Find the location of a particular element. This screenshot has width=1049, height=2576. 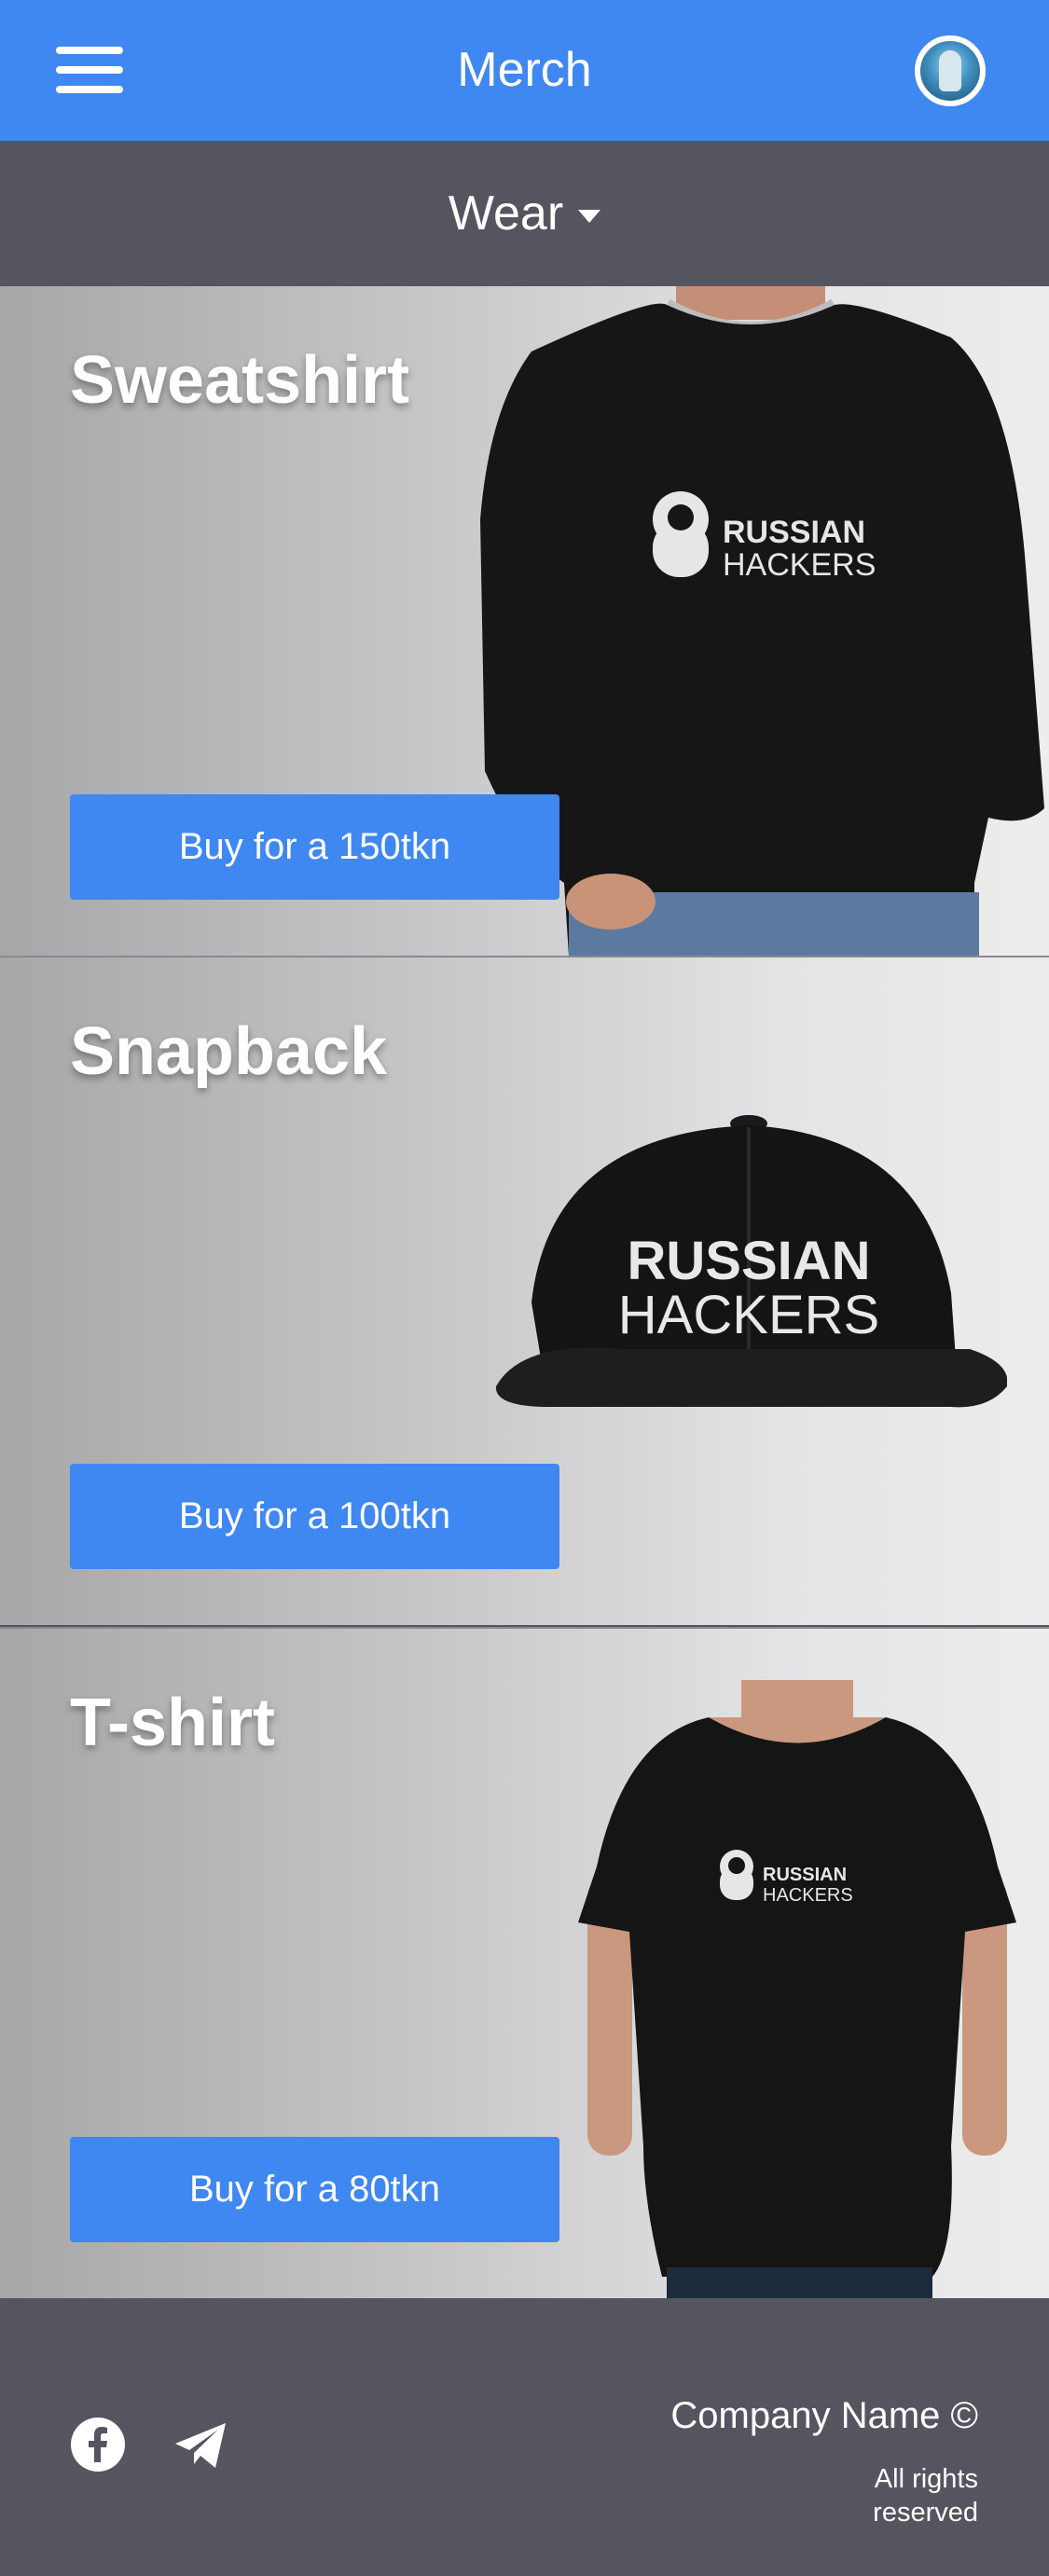

category-bar: Wear is located at coordinates (524, 213).